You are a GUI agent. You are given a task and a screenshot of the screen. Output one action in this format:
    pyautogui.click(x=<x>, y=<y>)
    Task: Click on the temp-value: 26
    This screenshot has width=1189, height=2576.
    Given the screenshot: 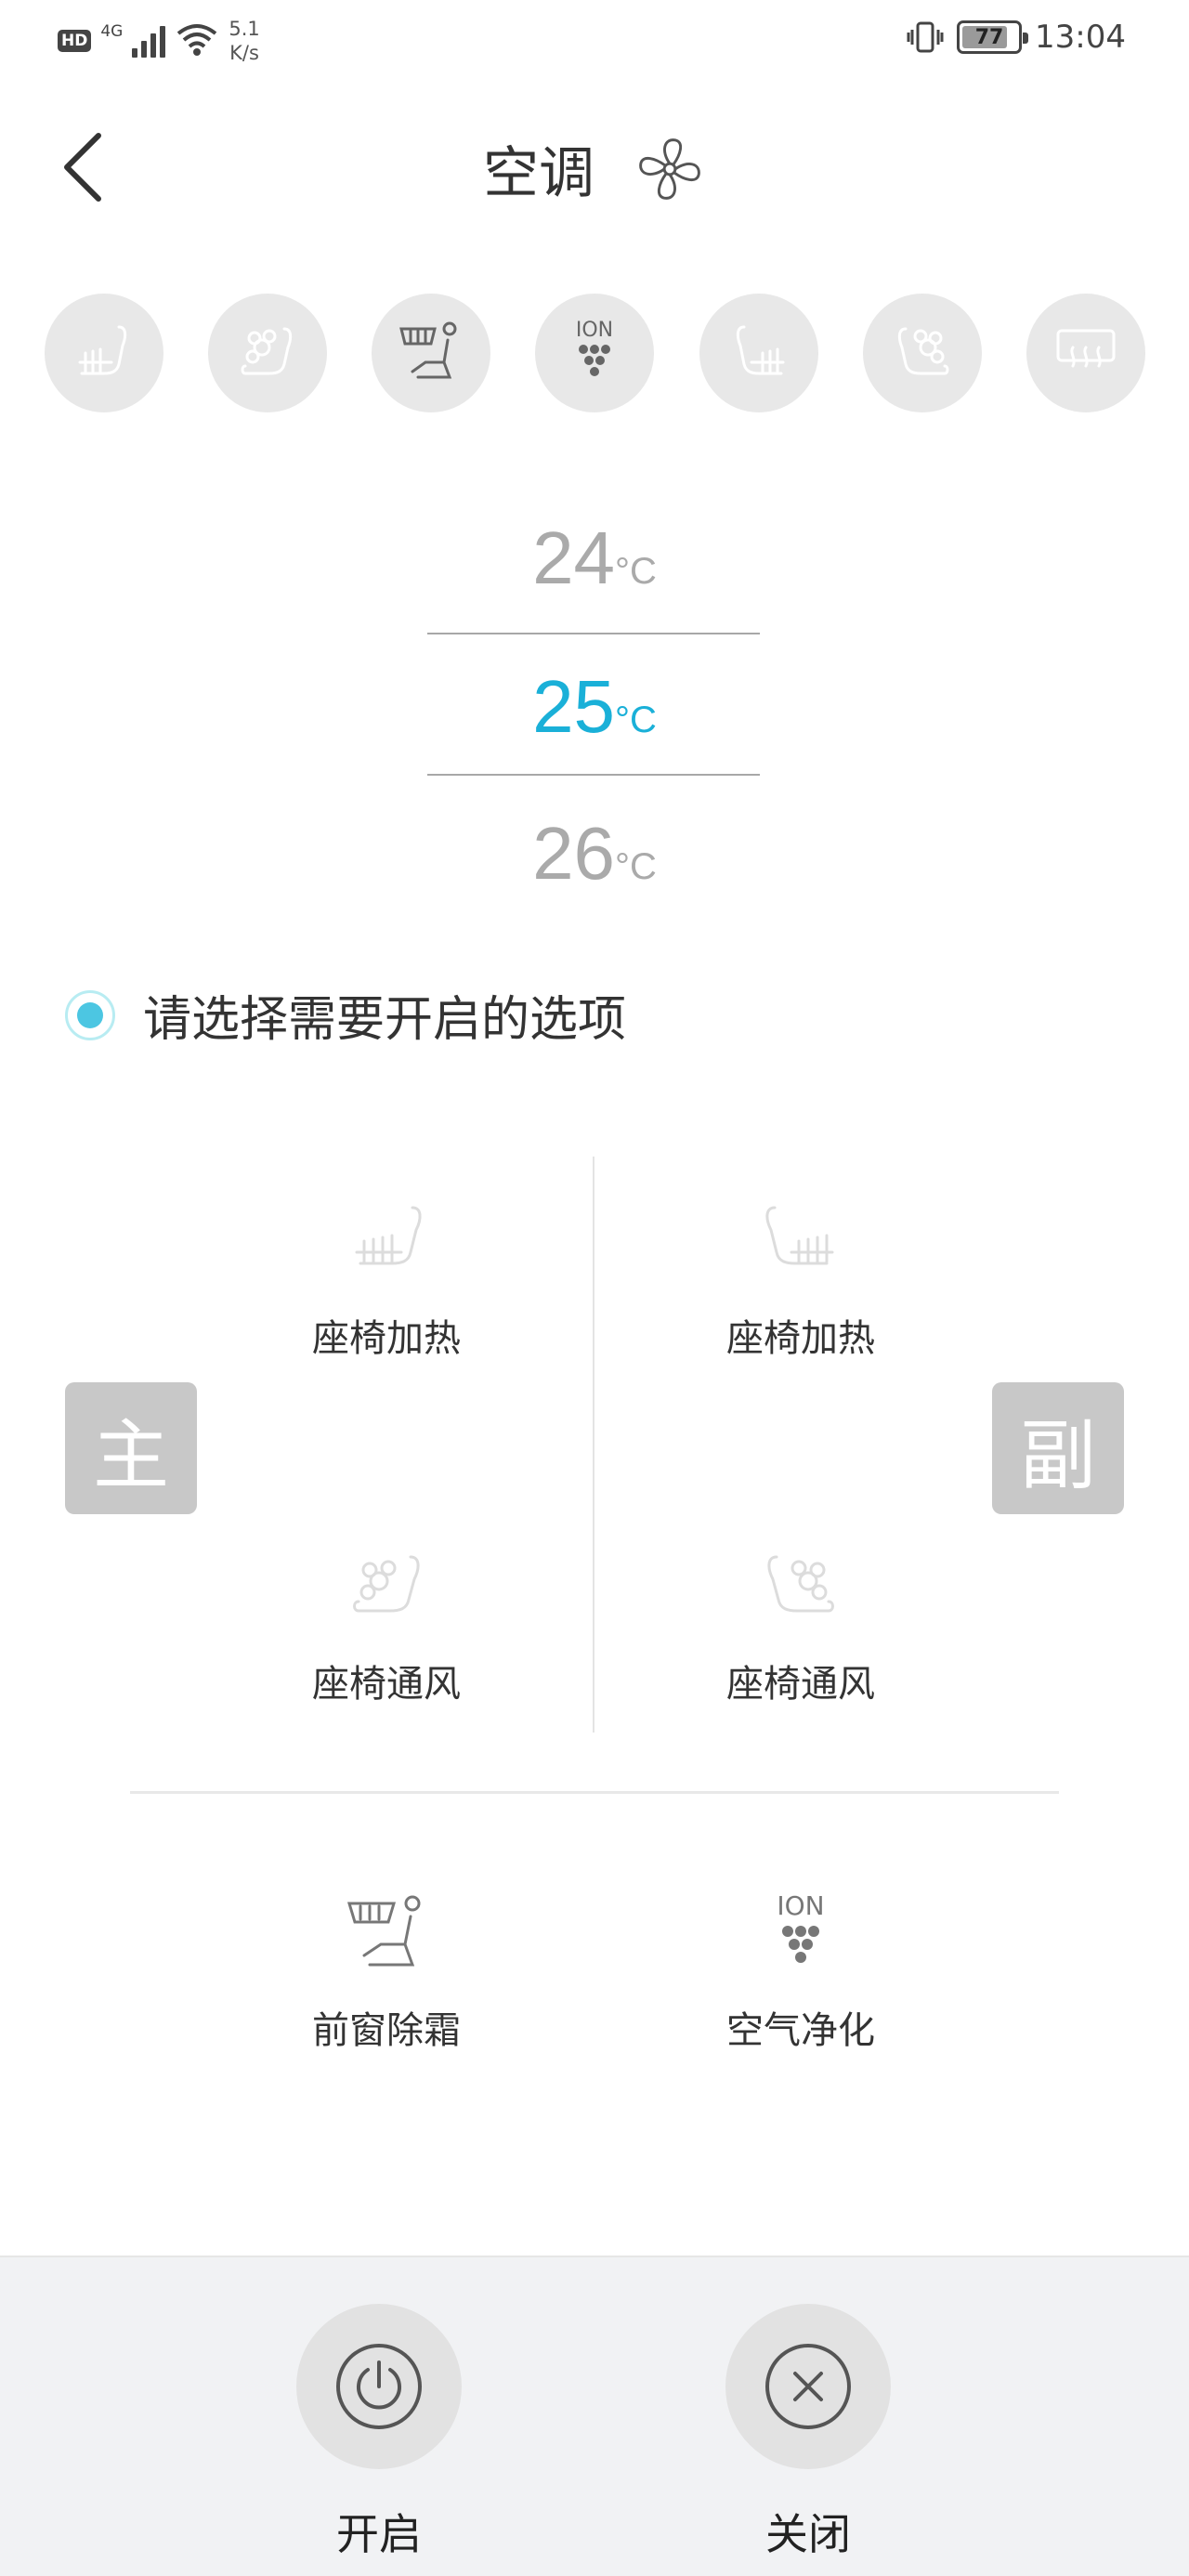 What is the action you would take?
    pyautogui.click(x=574, y=853)
    